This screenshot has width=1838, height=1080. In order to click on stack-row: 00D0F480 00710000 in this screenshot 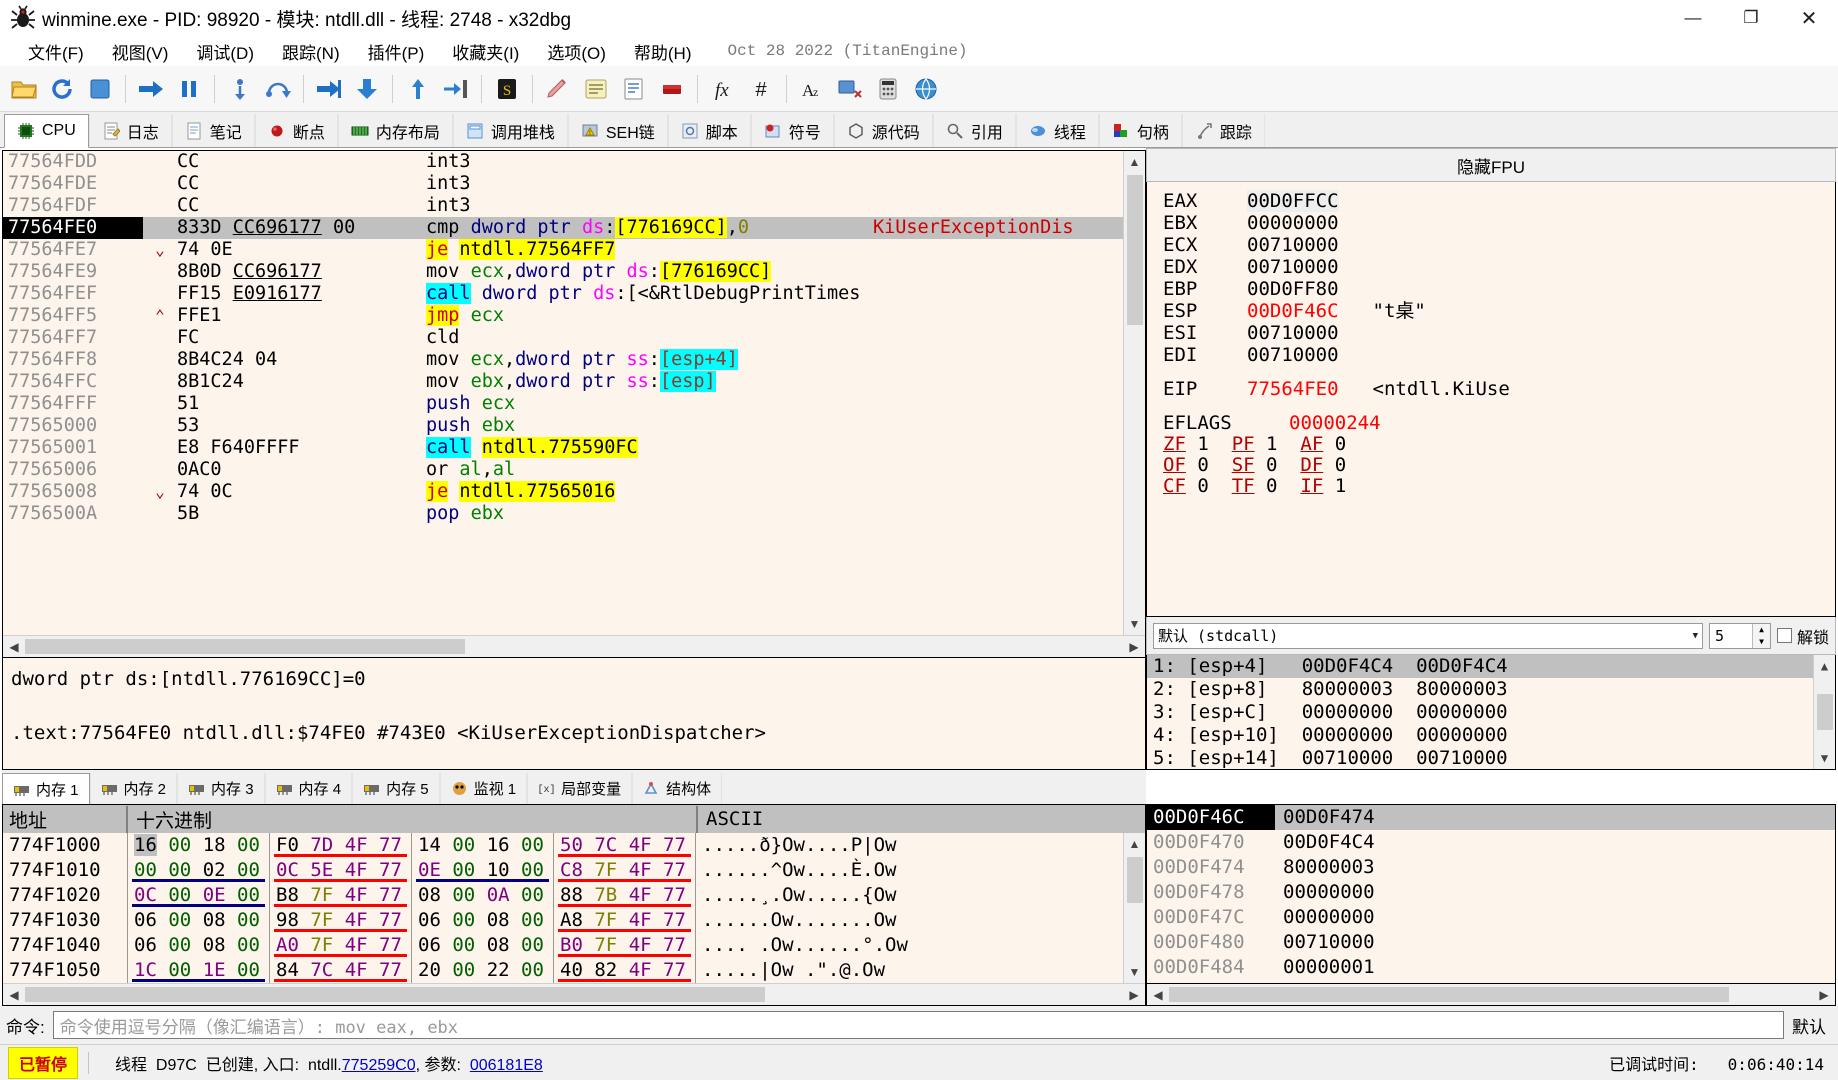, I will do `click(1491, 942)`.